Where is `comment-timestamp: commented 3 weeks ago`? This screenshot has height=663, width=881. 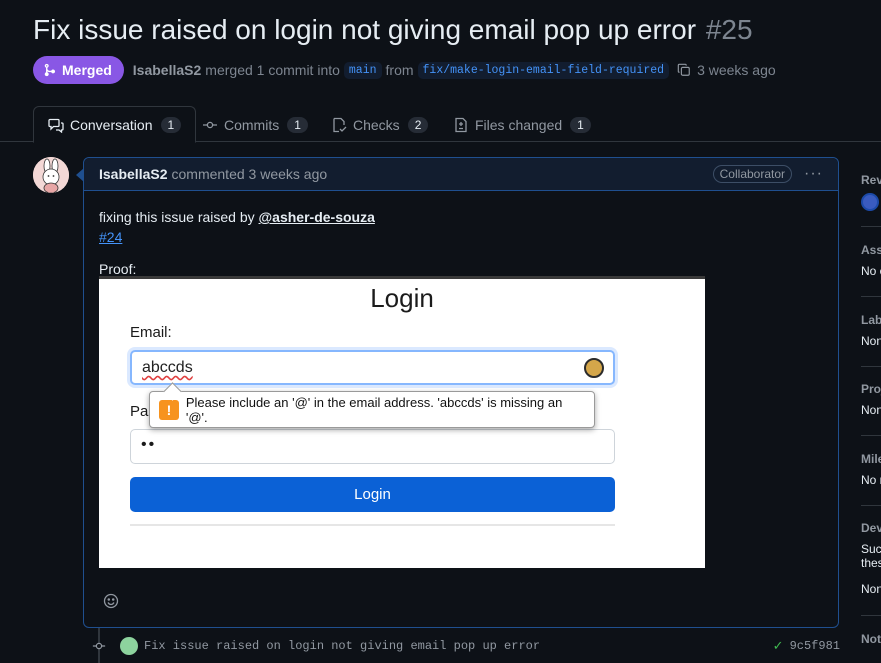
comment-timestamp: commented 3 weeks ago is located at coordinates (250, 174).